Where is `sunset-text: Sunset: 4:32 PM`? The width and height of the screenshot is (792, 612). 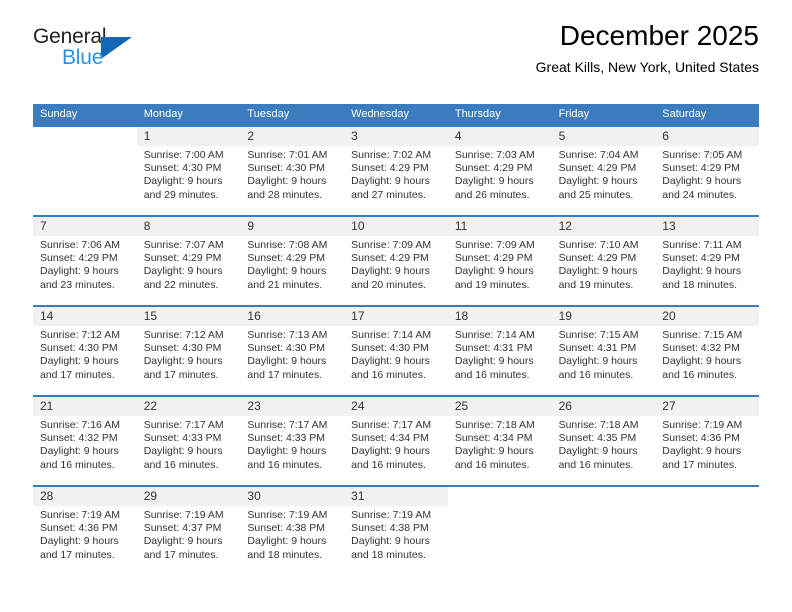 sunset-text: Sunset: 4:32 PM is located at coordinates (79, 438).